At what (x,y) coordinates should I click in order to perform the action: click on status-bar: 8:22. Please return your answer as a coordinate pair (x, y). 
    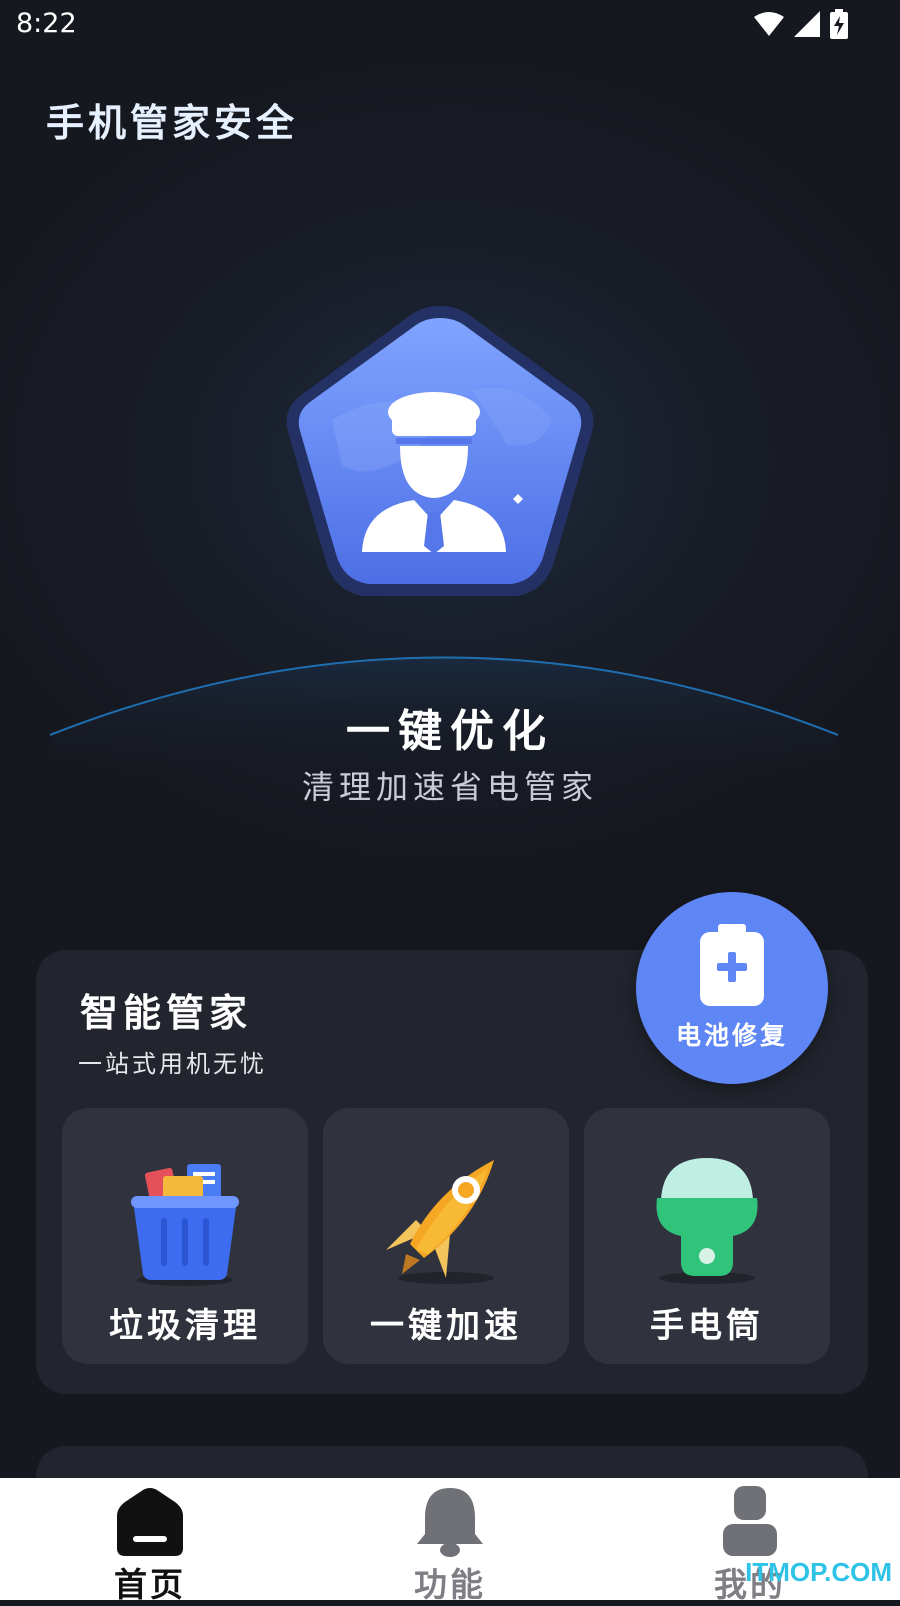
    Looking at the image, I should click on (450, 25).